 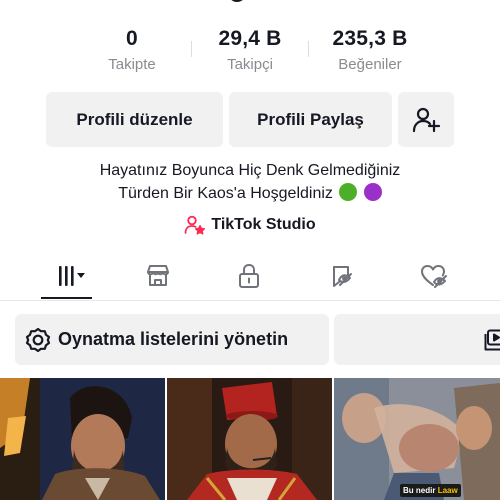 What do you see at coordinates (250, 38) in the screenshot?
I see `stat-followers-value: 29,4 B` at bounding box center [250, 38].